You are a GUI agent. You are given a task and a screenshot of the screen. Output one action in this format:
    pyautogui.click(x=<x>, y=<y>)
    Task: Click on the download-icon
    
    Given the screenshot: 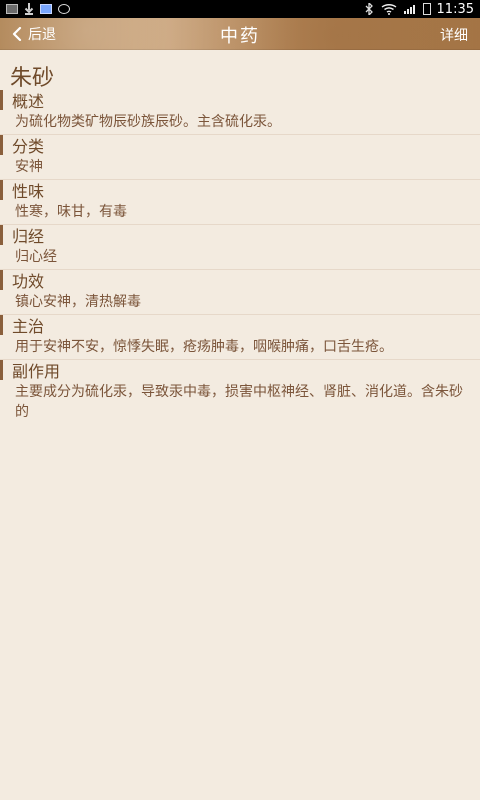 What is the action you would take?
    pyautogui.click(x=29, y=9)
    